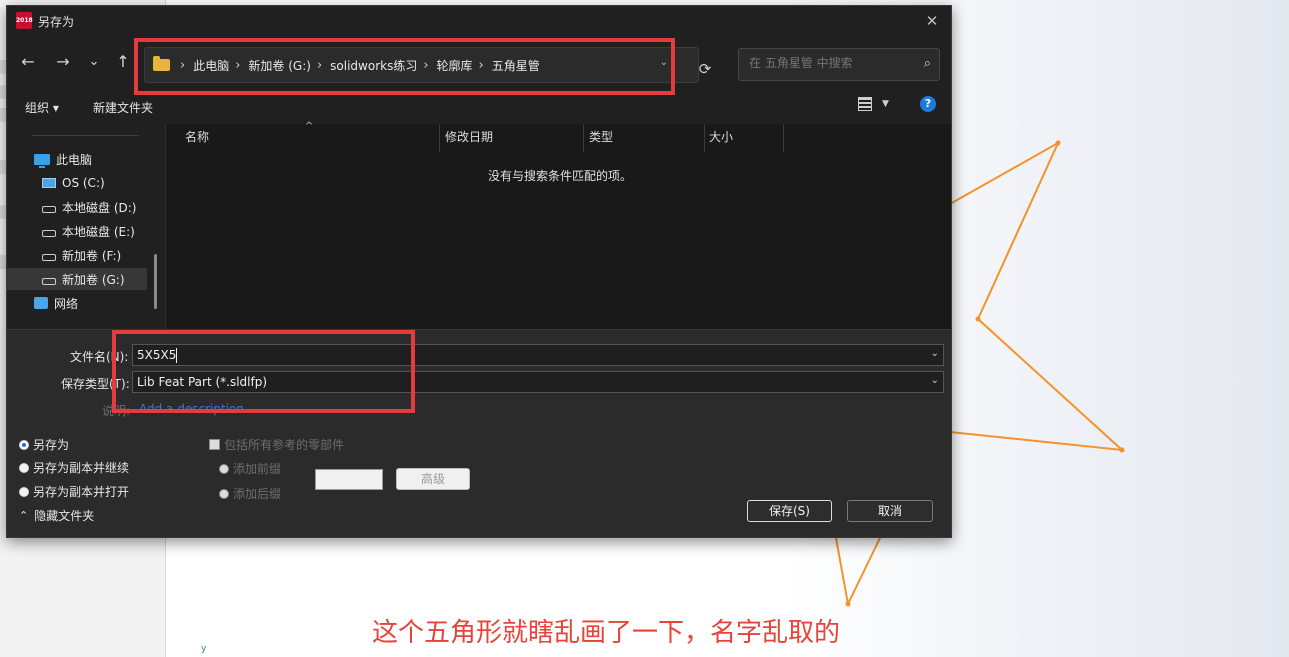  I want to click on filename-label: 文件名(N):, so click(99, 357).